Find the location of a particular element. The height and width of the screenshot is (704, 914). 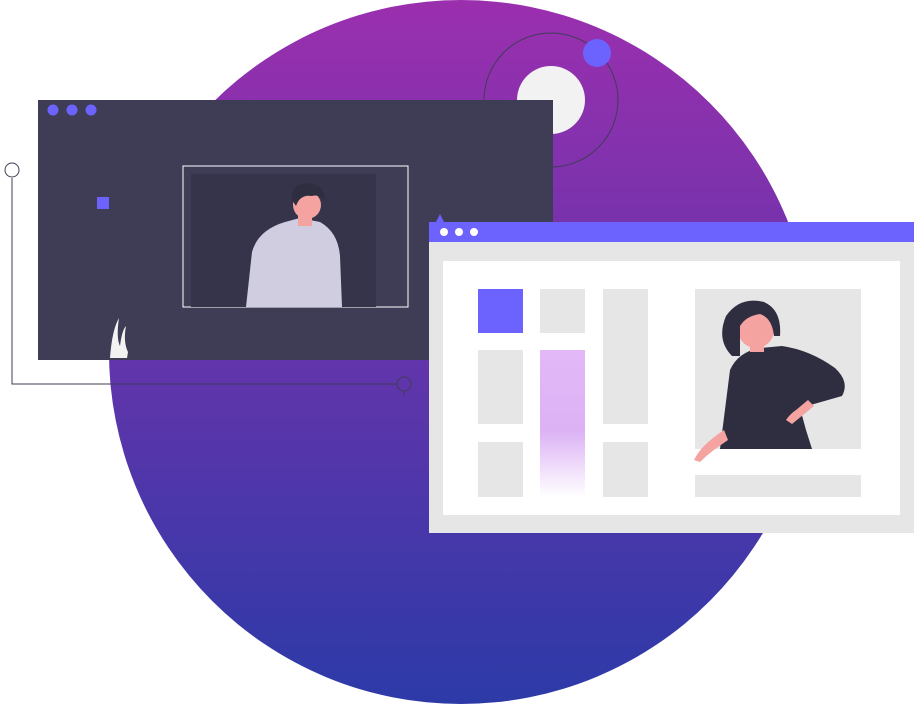

accent-square is located at coordinates (103, 203).